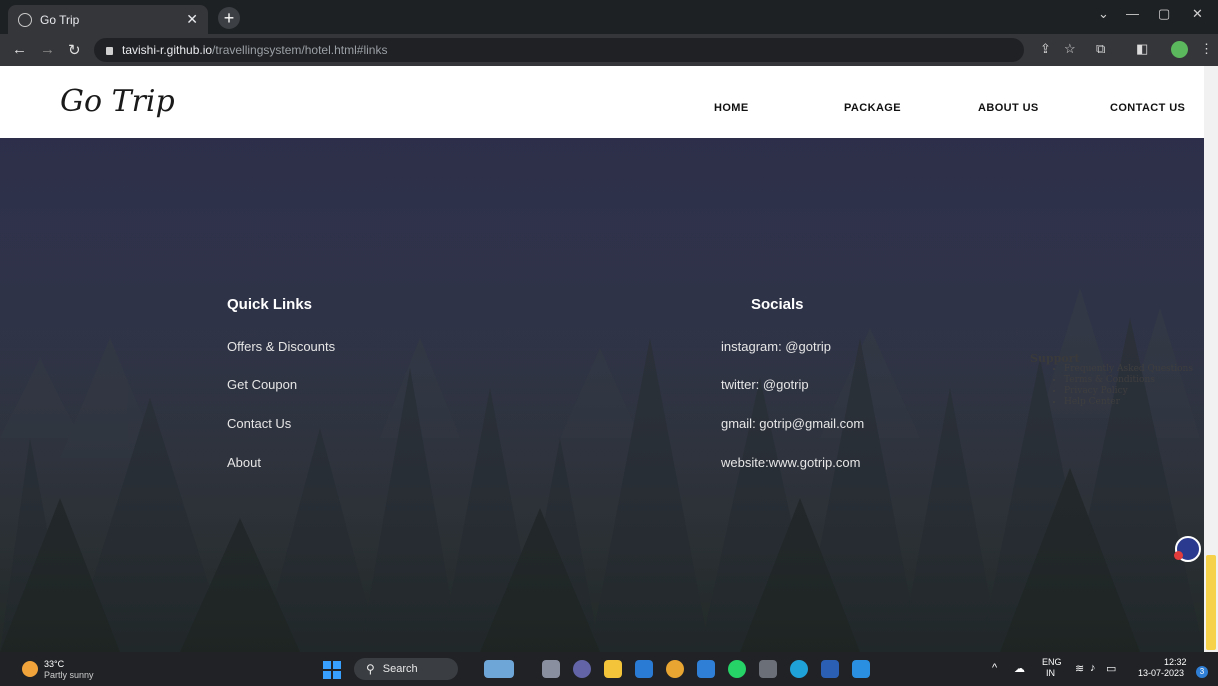 This screenshot has height=686, width=1218. I want to click on bookmark-star-icon: ☆, so click(1070, 49).